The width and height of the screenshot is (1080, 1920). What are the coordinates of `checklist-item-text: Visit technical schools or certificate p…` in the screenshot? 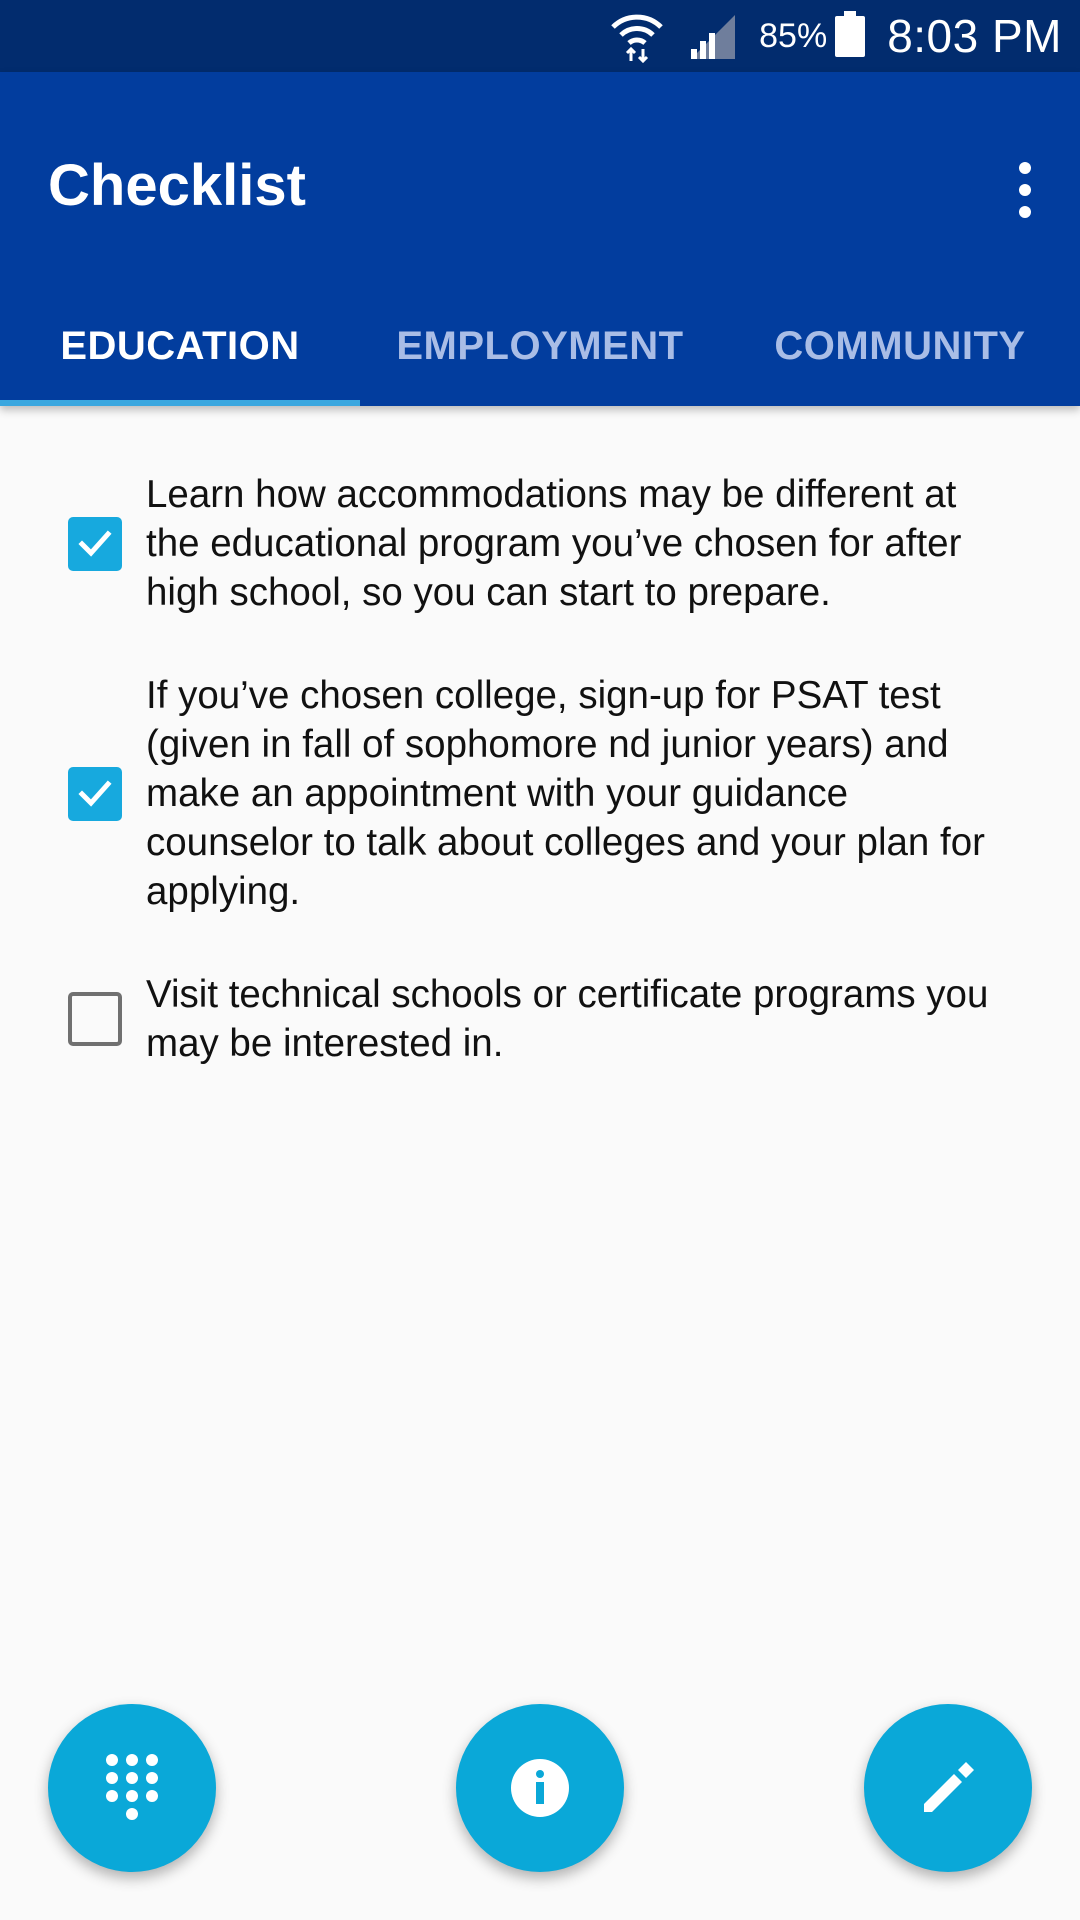 It's located at (567, 1019).